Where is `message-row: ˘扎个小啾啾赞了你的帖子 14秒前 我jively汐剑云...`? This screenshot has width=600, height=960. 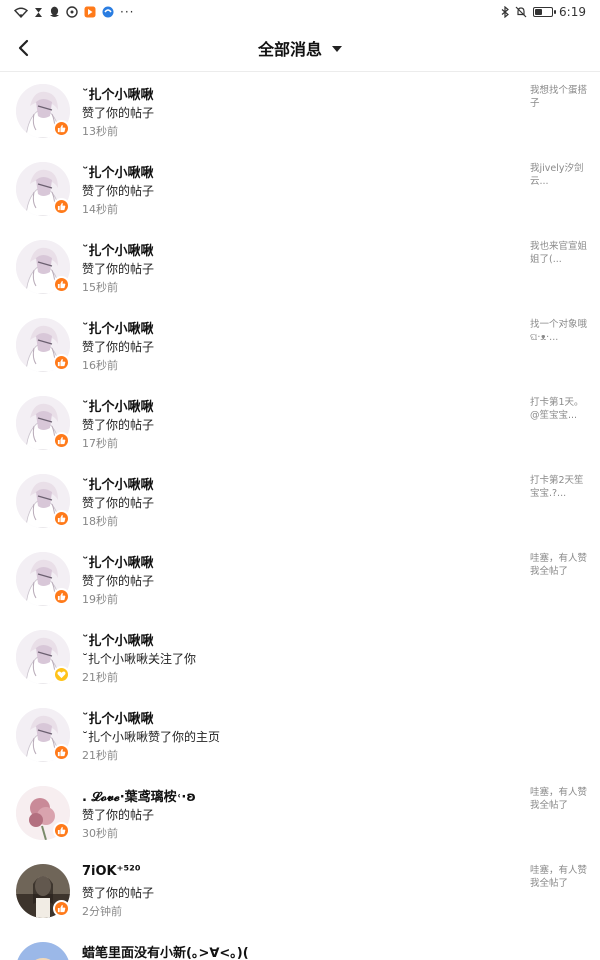
message-row: ˘扎个小啾啾赞了你的帖子 14秒前 我jively汐剑云... is located at coordinates (300, 189).